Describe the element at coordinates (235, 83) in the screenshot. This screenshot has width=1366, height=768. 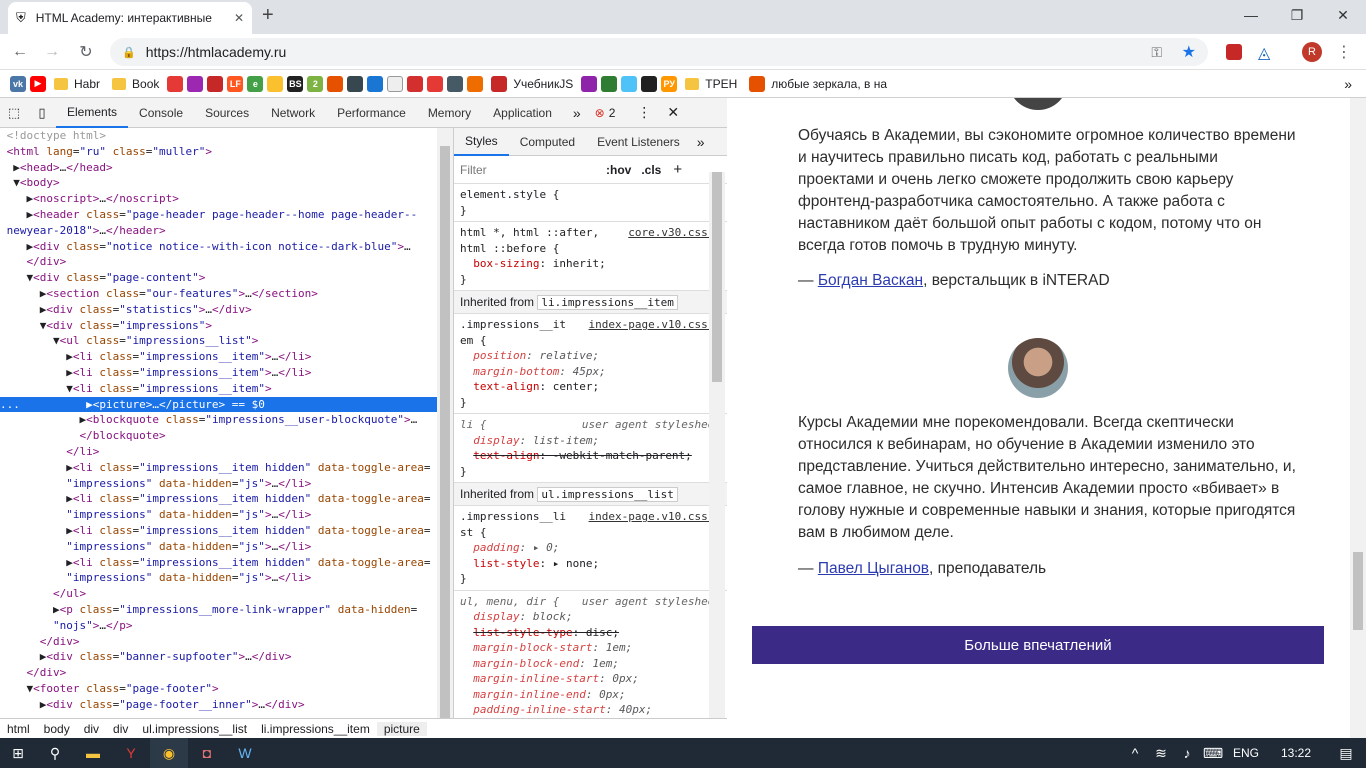
I see `bookmark-icon: LF` at that location.